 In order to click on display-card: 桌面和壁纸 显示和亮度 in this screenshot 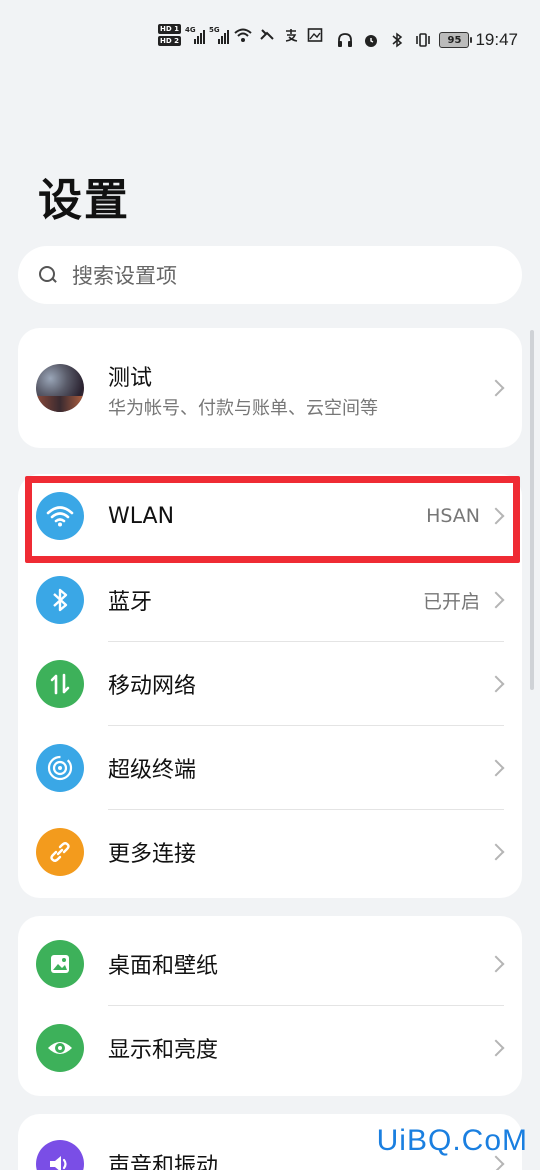, I will do `click(270, 1006)`.